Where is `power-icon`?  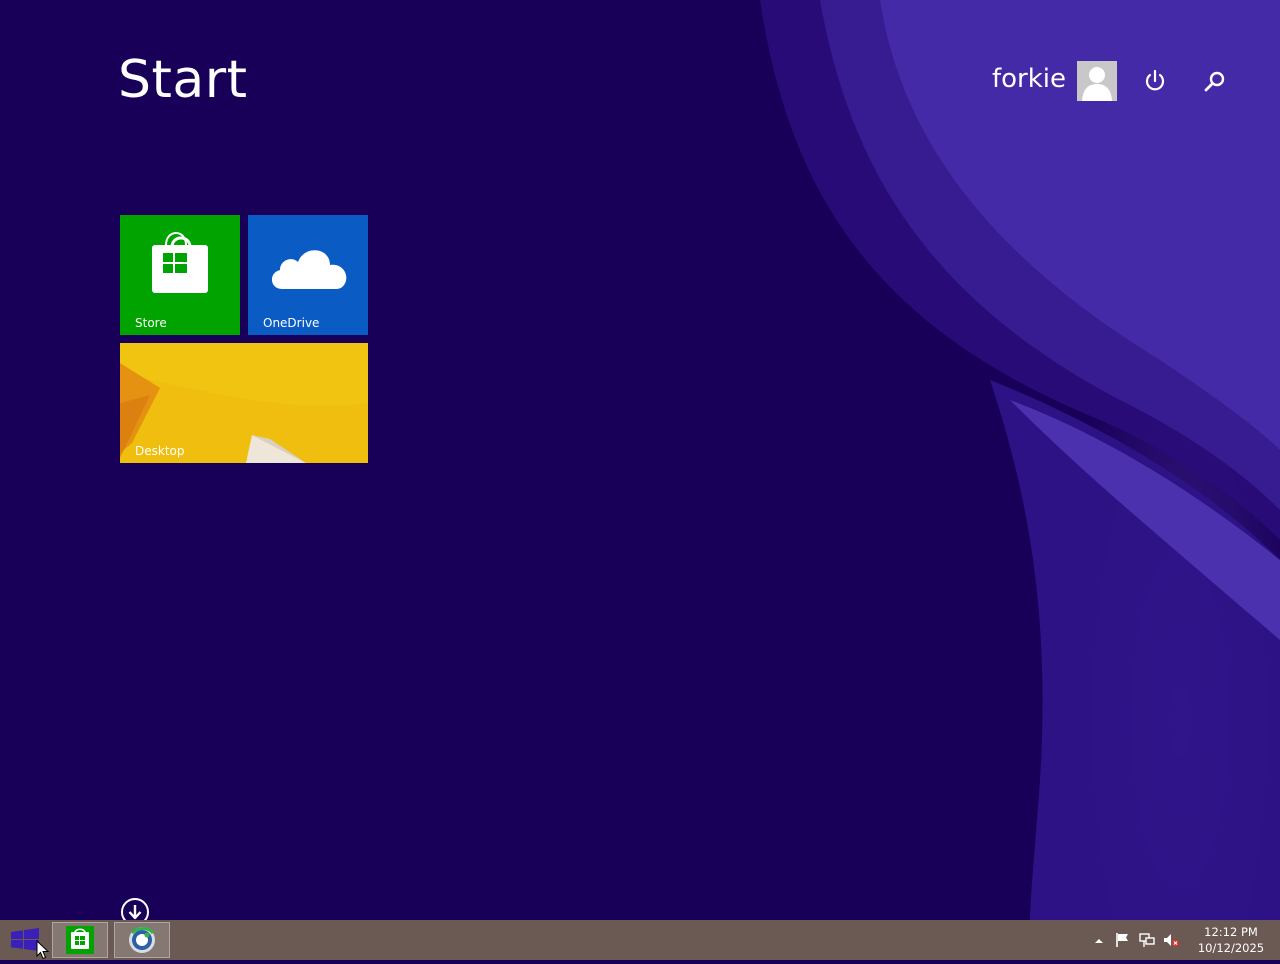
power-icon is located at coordinates (1155, 80).